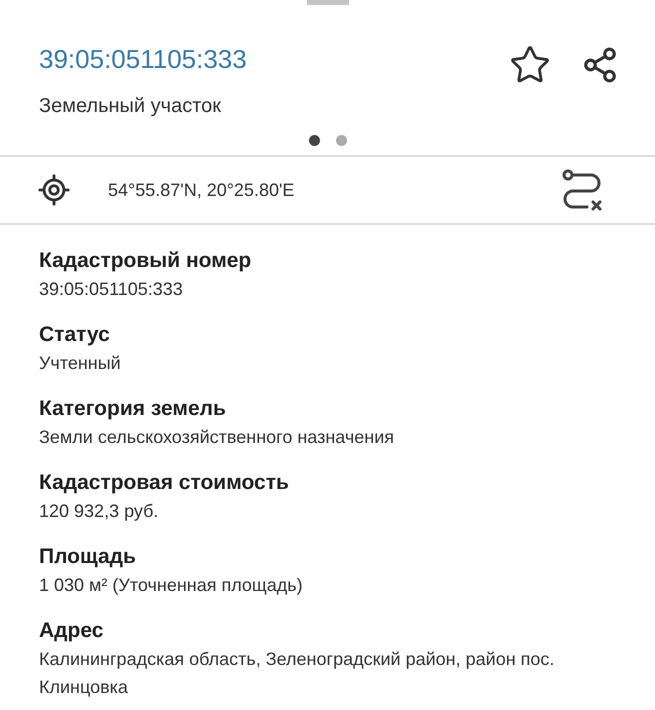 Image resolution: width=655 pixels, height=710 pixels. I want to click on location-icon, so click(54, 190).